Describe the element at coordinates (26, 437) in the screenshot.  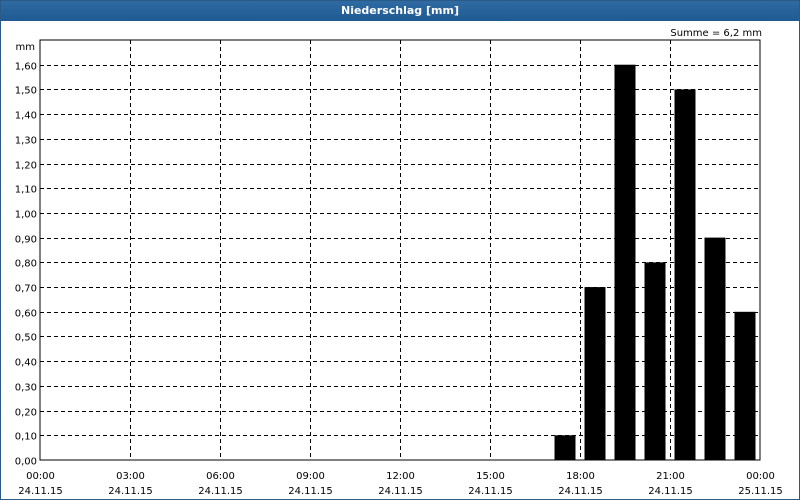
I see `y-tick-label: 0,10` at that location.